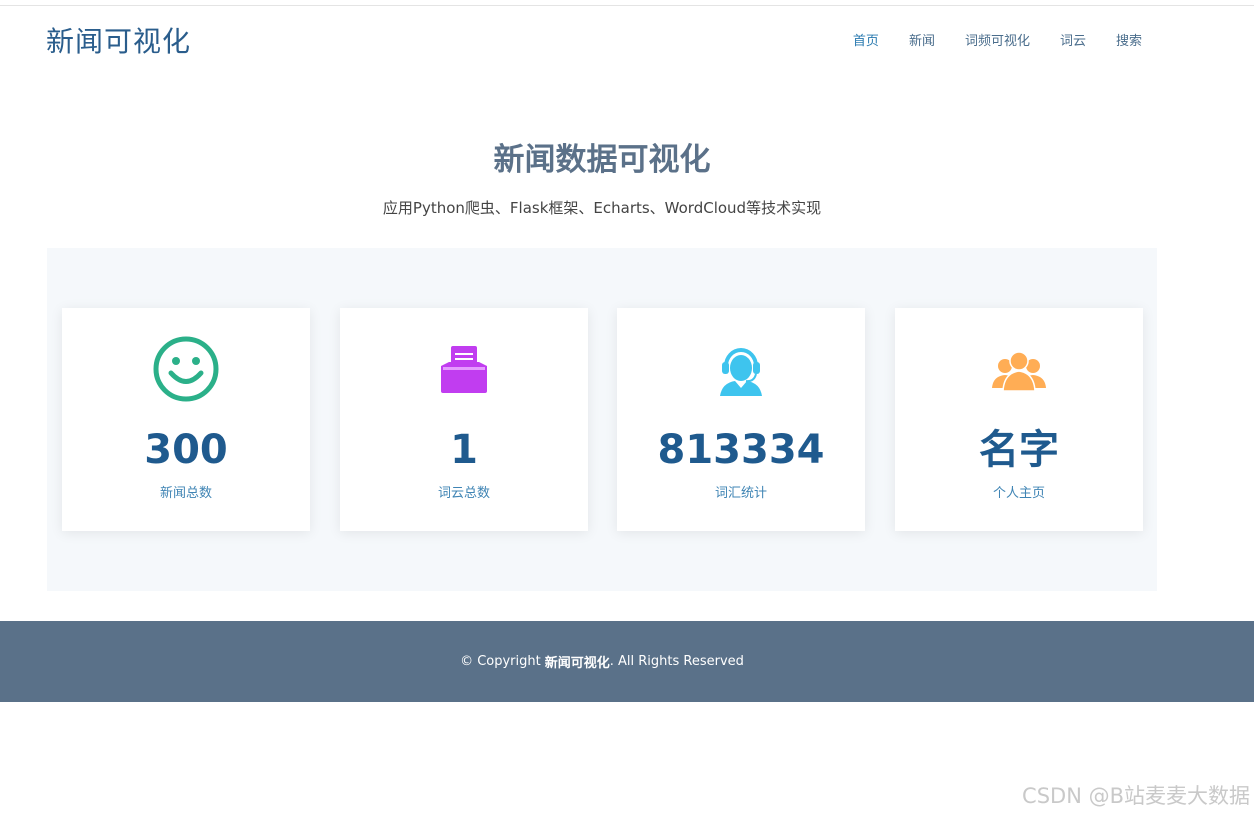 The image size is (1254, 818). Describe the element at coordinates (464, 450) in the screenshot. I see `stat-value: 1` at that location.